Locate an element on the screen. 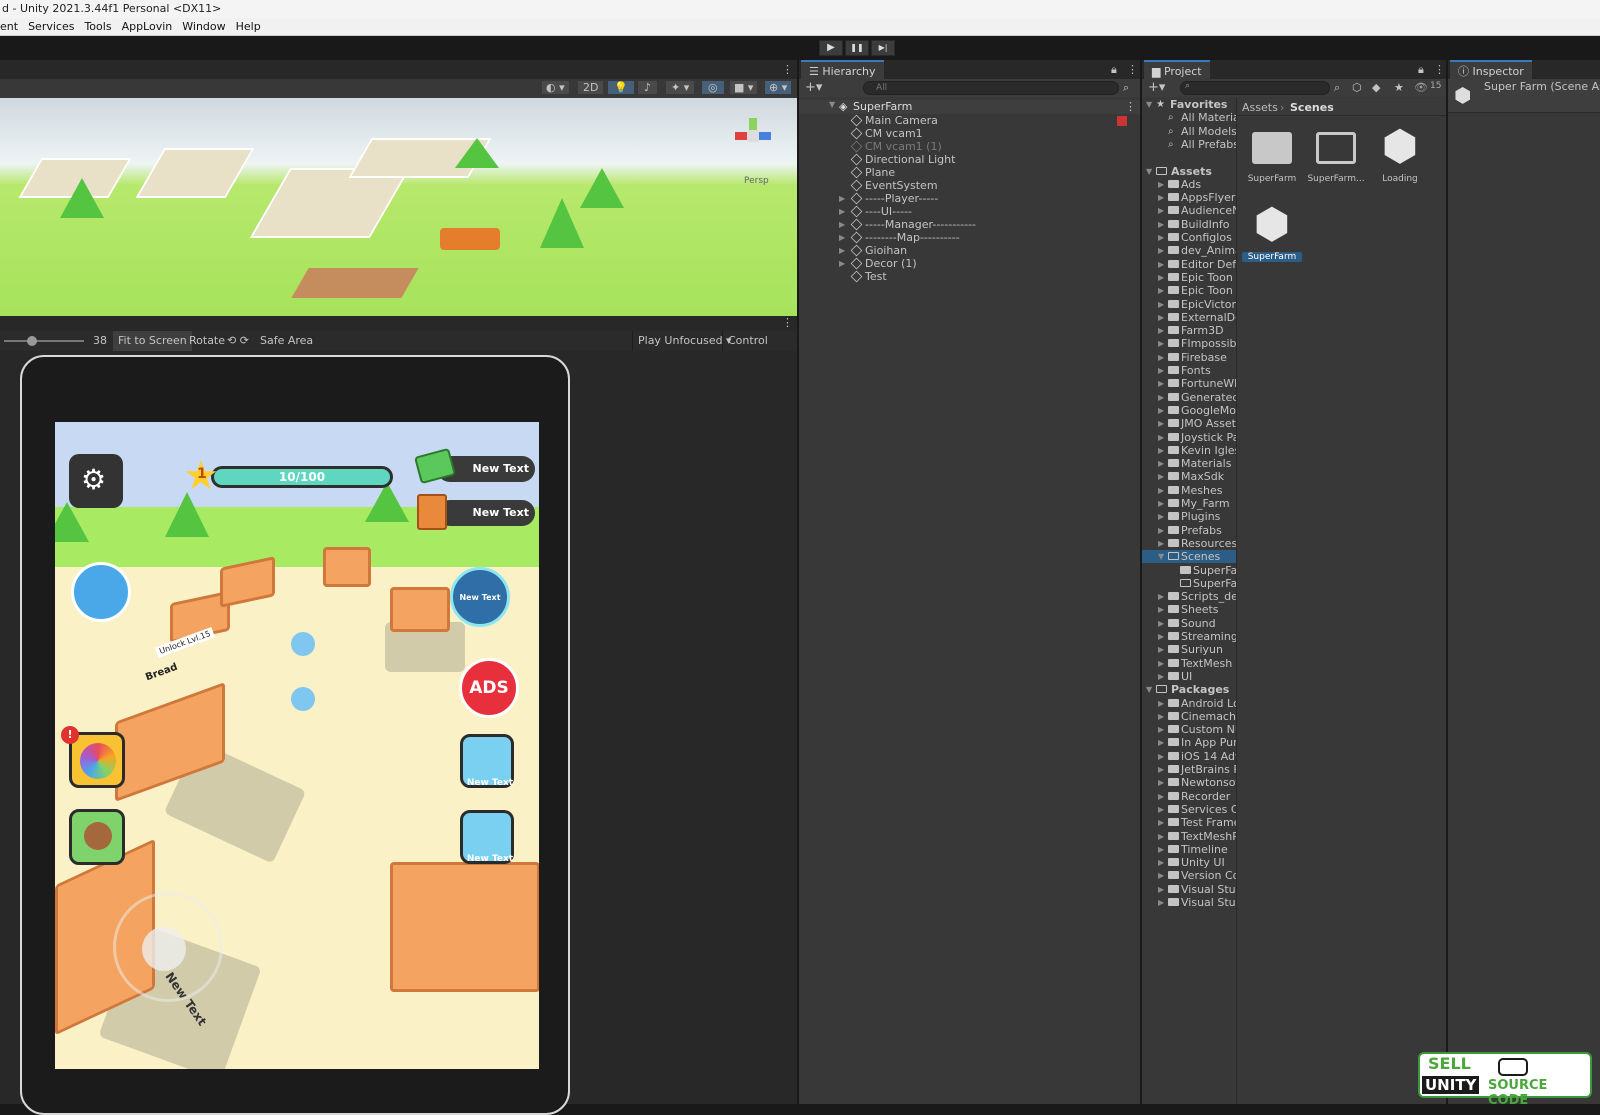 The width and height of the screenshot is (1600, 1115). camera-settings-icon: ■ ▾ is located at coordinates (744, 87).